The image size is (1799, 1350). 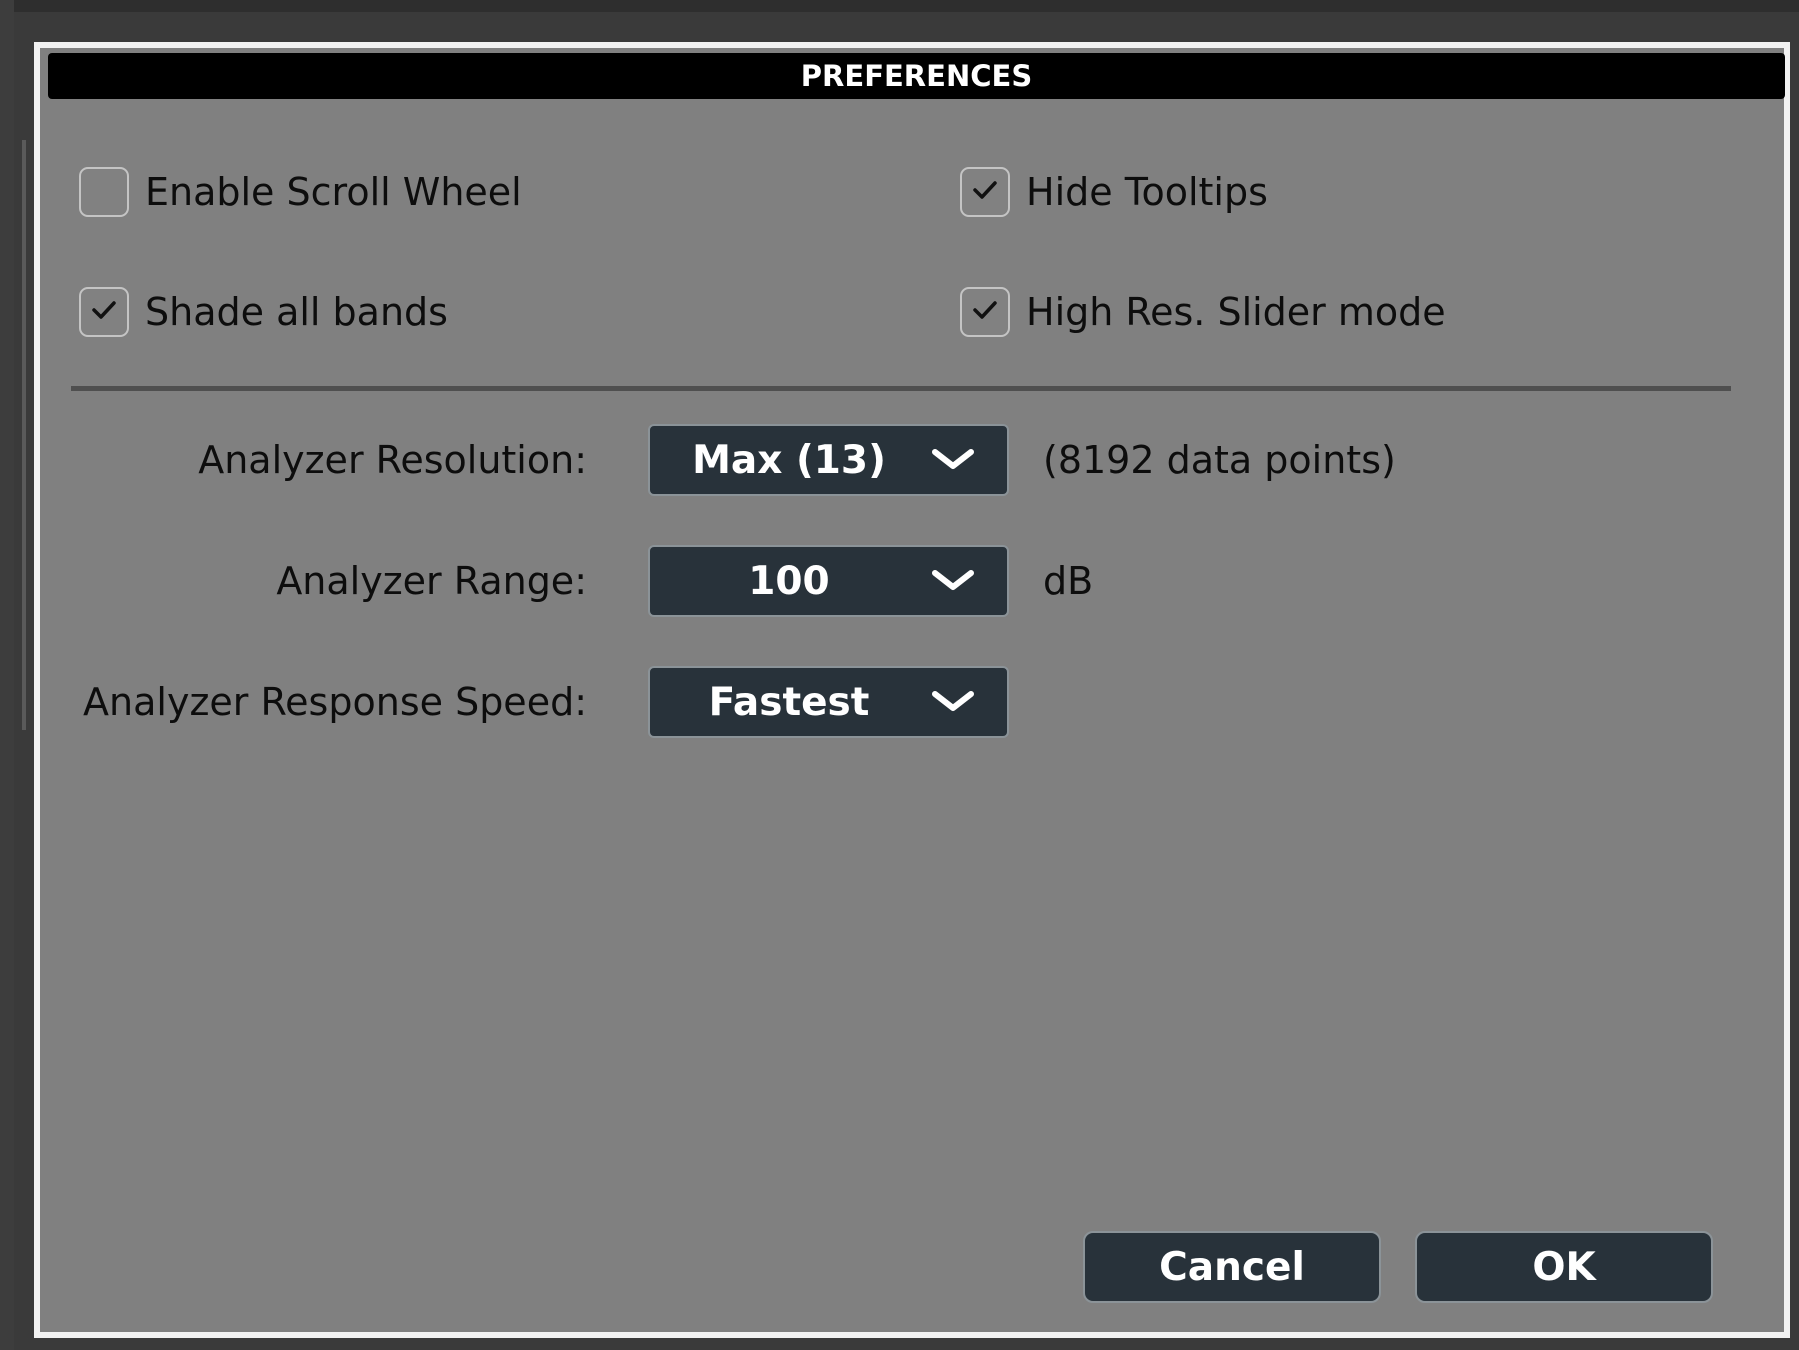 I want to click on analyzer-resolution-label: Analyzer Resolution:, so click(x=392, y=460).